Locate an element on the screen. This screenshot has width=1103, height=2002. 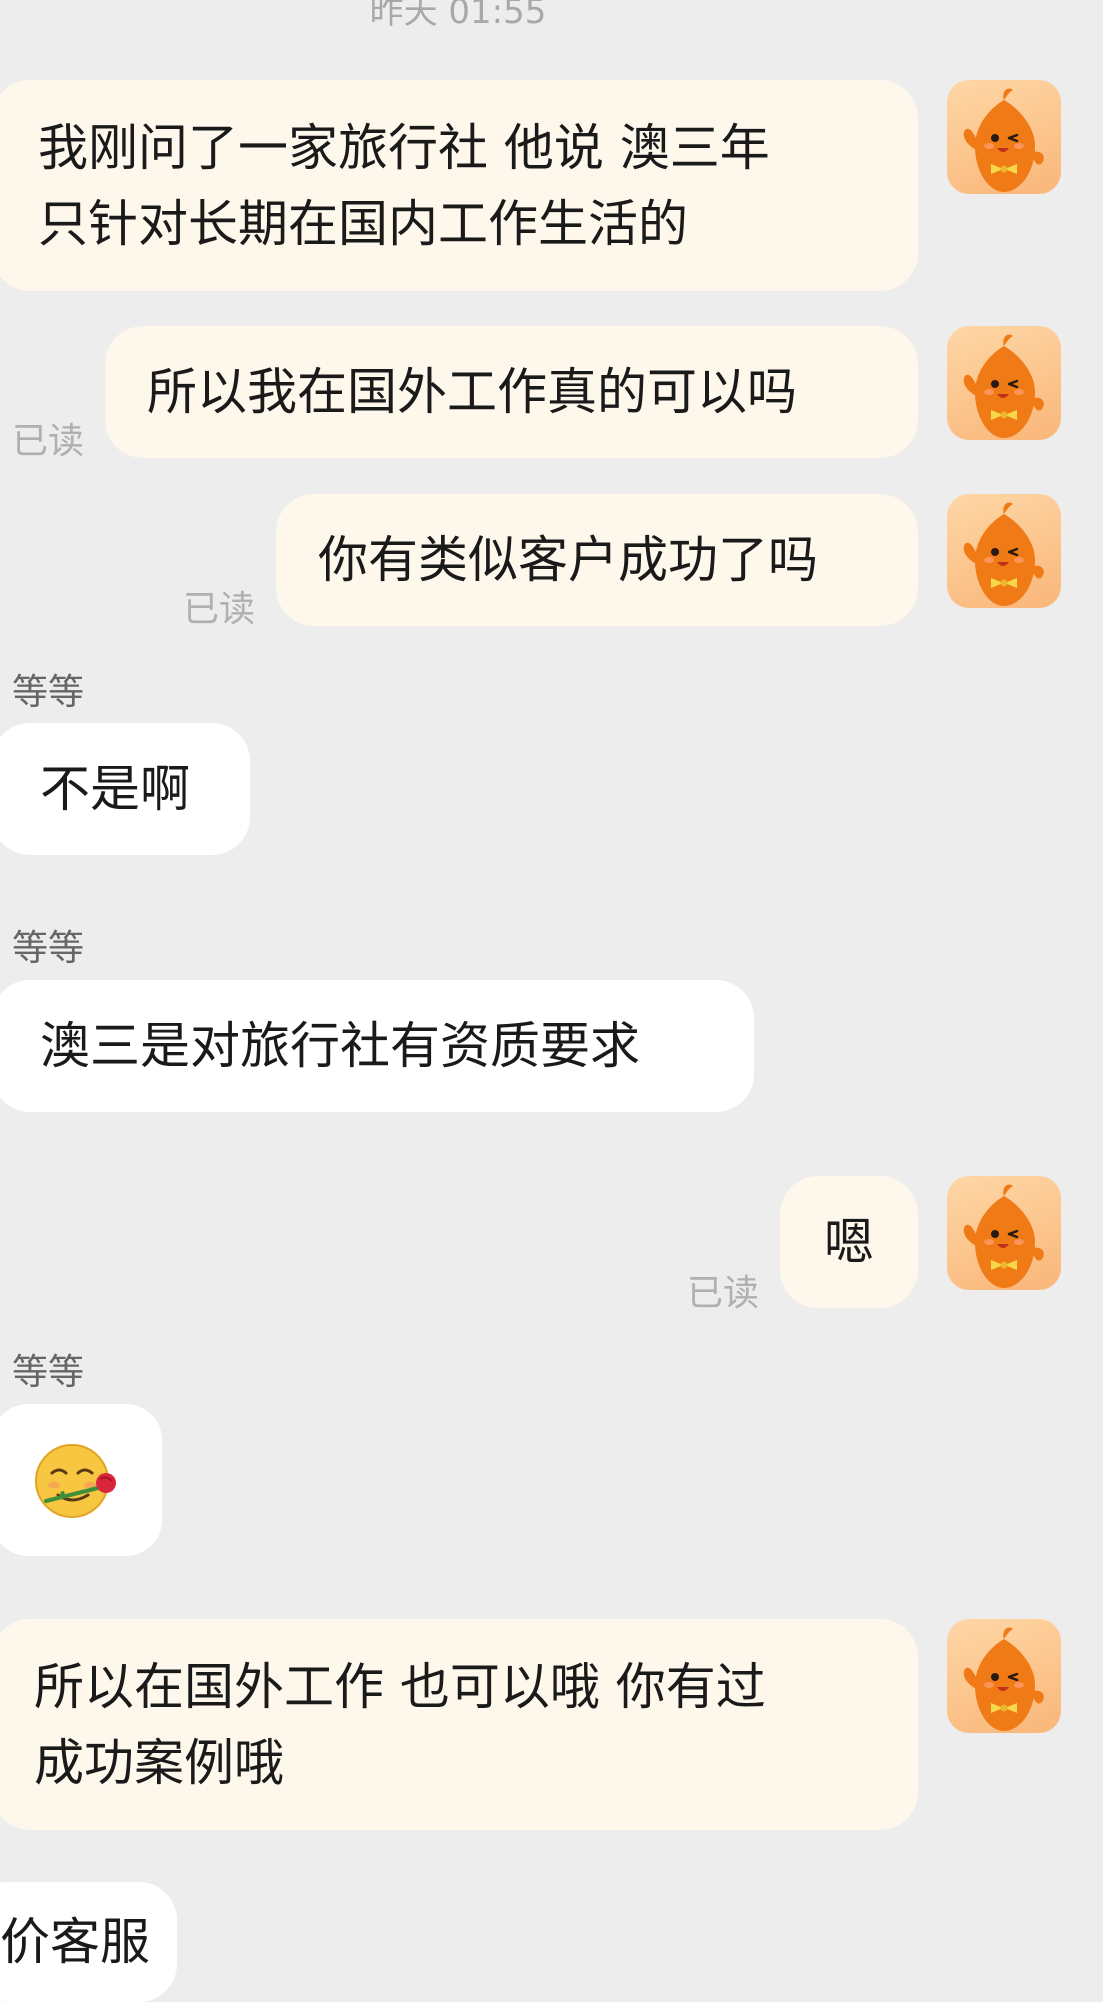
sent-message-bubble: 我刚问了一家旅行社 他说 澳三年 只针对长期在国内工作生活的 is located at coordinates (459, 185).